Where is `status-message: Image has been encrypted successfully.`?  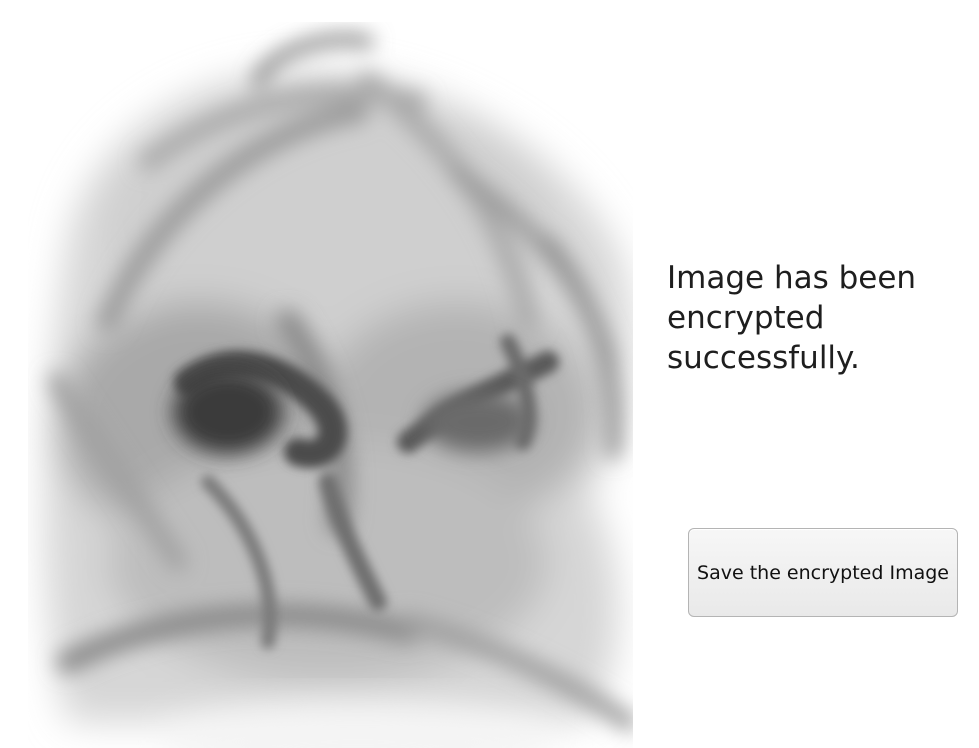
status-message: Image has been encrypted successfully. is located at coordinates (792, 318).